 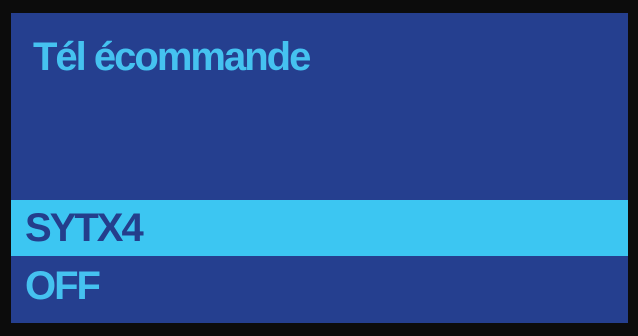 What do you see at coordinates (172, 57) in the screenshot?
I see `screen-title: Tél écommande` at bounding box center [172, 57].